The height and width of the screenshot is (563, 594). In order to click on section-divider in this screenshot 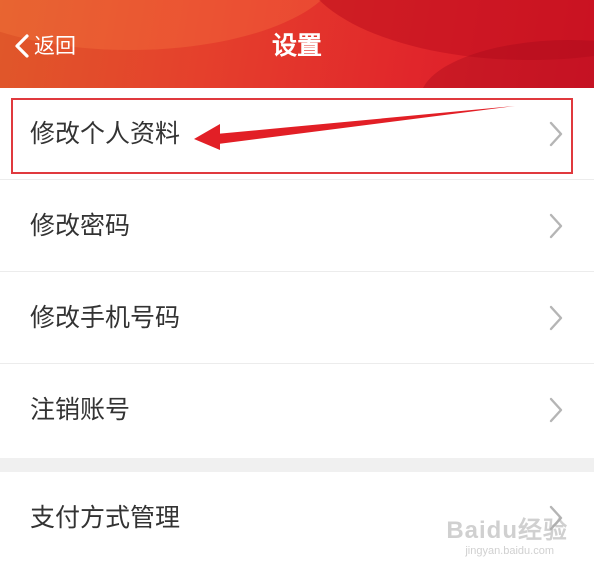, I will do `click(297, 465)`.